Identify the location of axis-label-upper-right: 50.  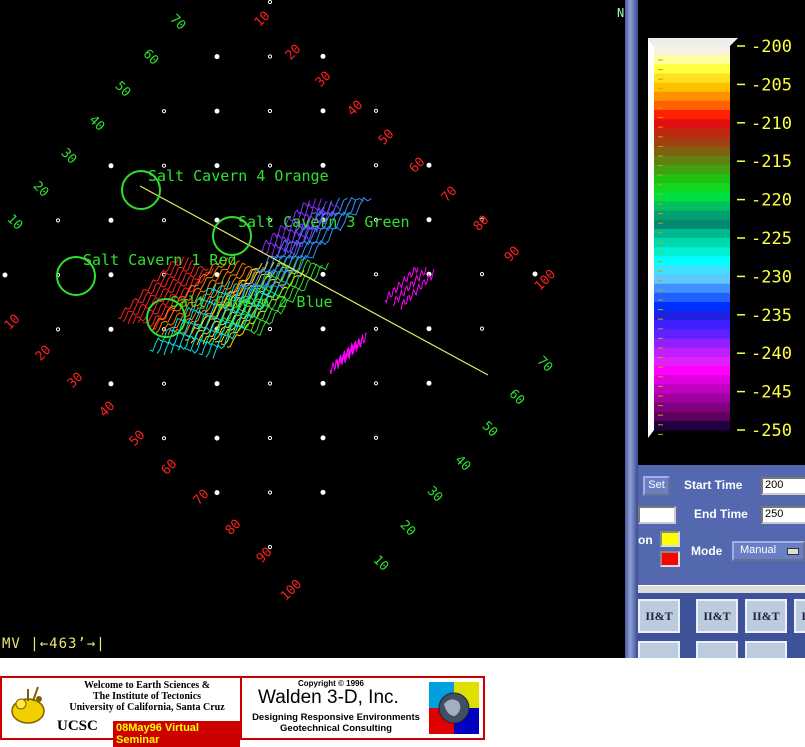
(387, 138).